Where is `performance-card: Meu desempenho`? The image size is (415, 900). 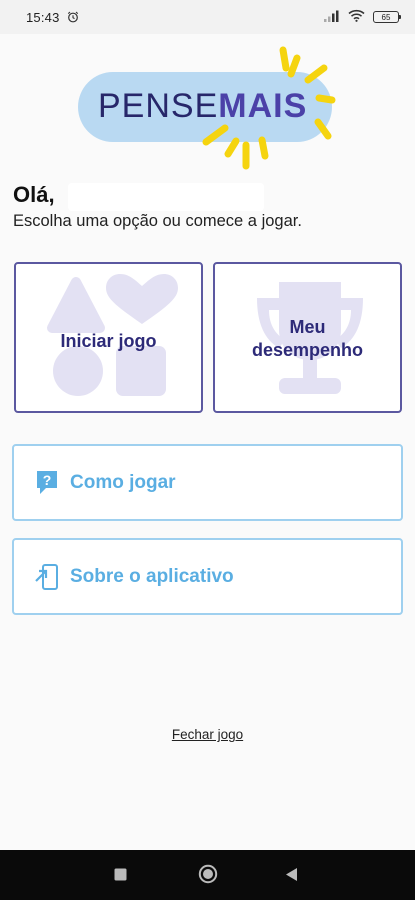
performance-card: Meu desempenho is located at coordinates (307, 337).